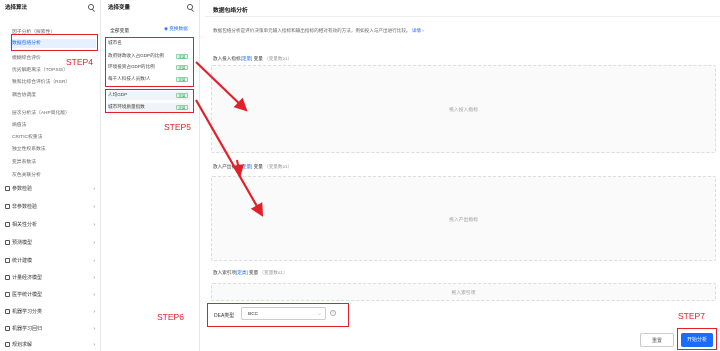 The image size is (720, 351). What do you see at coordinates (229, 158) in the screenshot?
I see `arrow-to-output` at bounding box center [229, 158].